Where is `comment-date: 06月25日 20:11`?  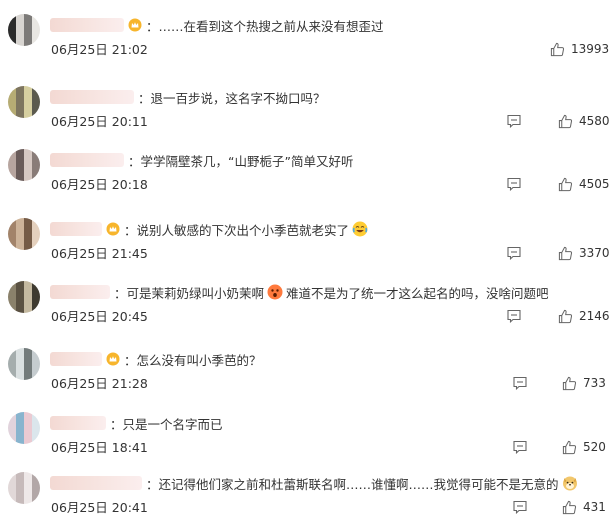
comment-date: 06月25日 20:11 is located at coordinates (99, 121).